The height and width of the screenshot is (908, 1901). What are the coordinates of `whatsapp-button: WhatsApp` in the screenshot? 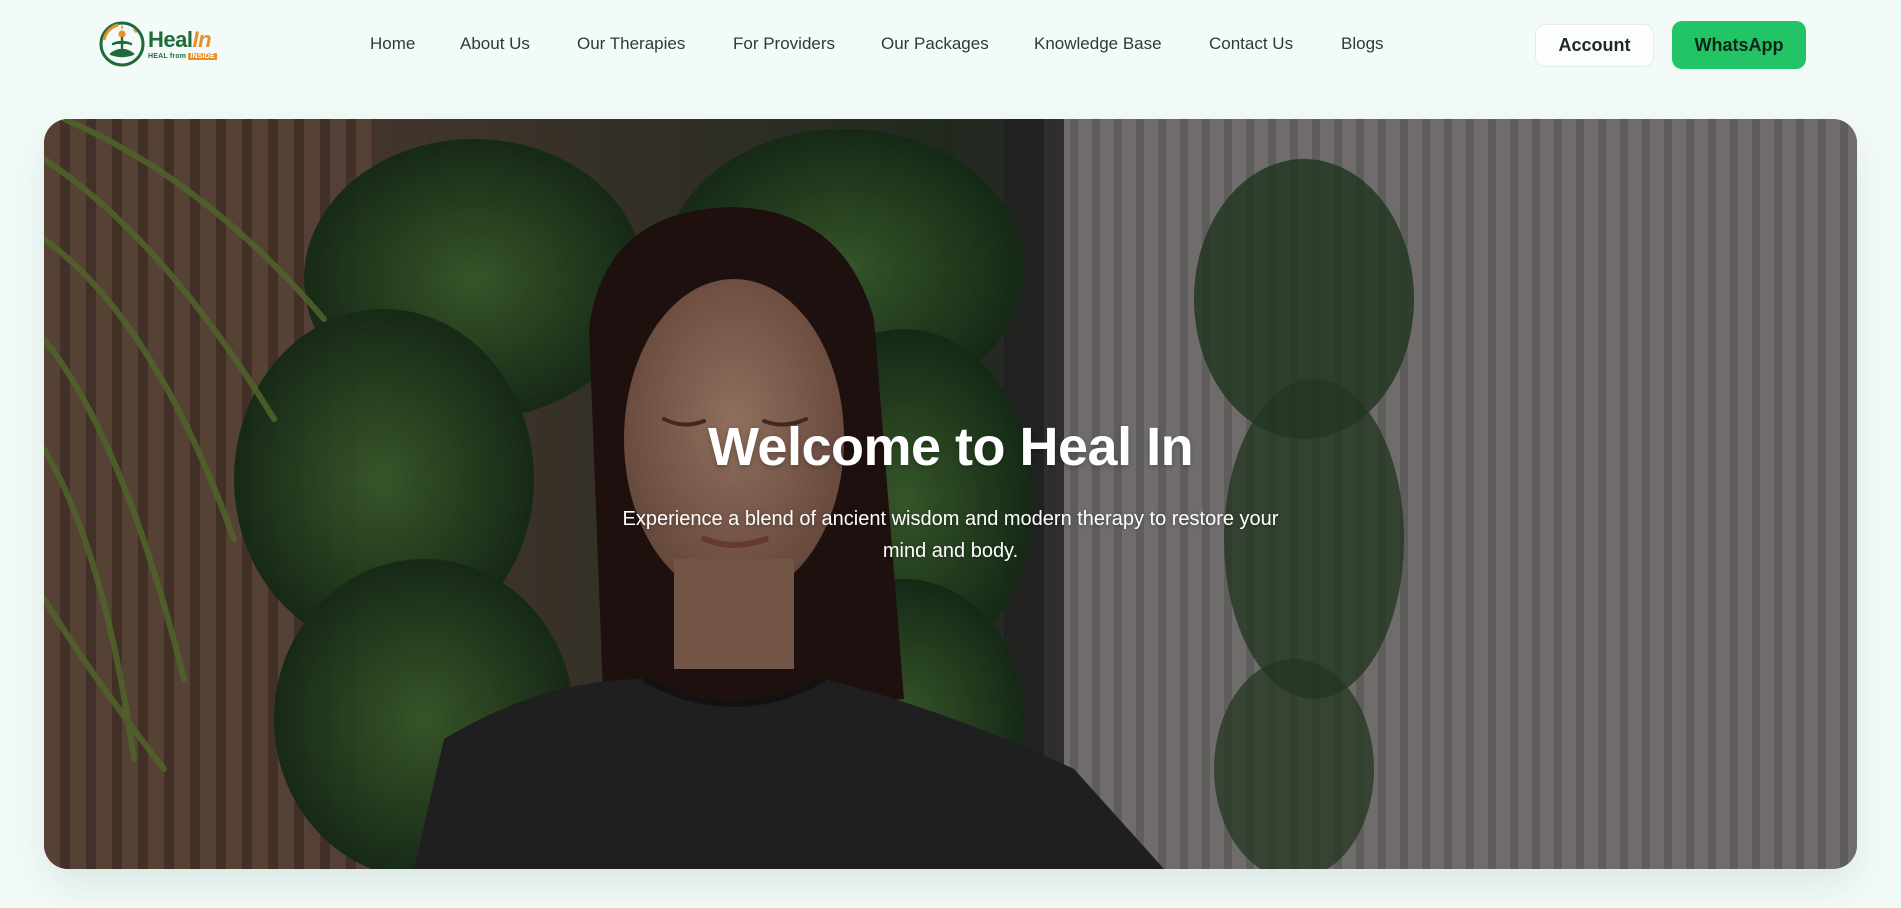 It's located at (1739, 45).